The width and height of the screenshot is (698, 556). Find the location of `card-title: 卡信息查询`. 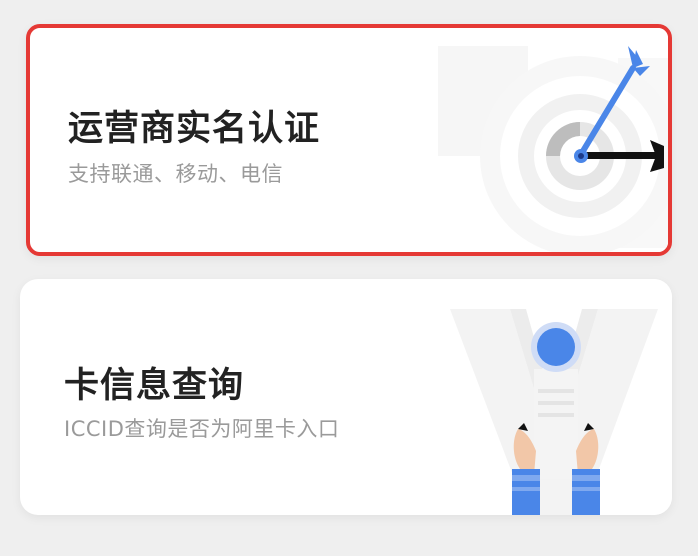

card-title: 卡信息查询 is located at coordinates (154, 386).